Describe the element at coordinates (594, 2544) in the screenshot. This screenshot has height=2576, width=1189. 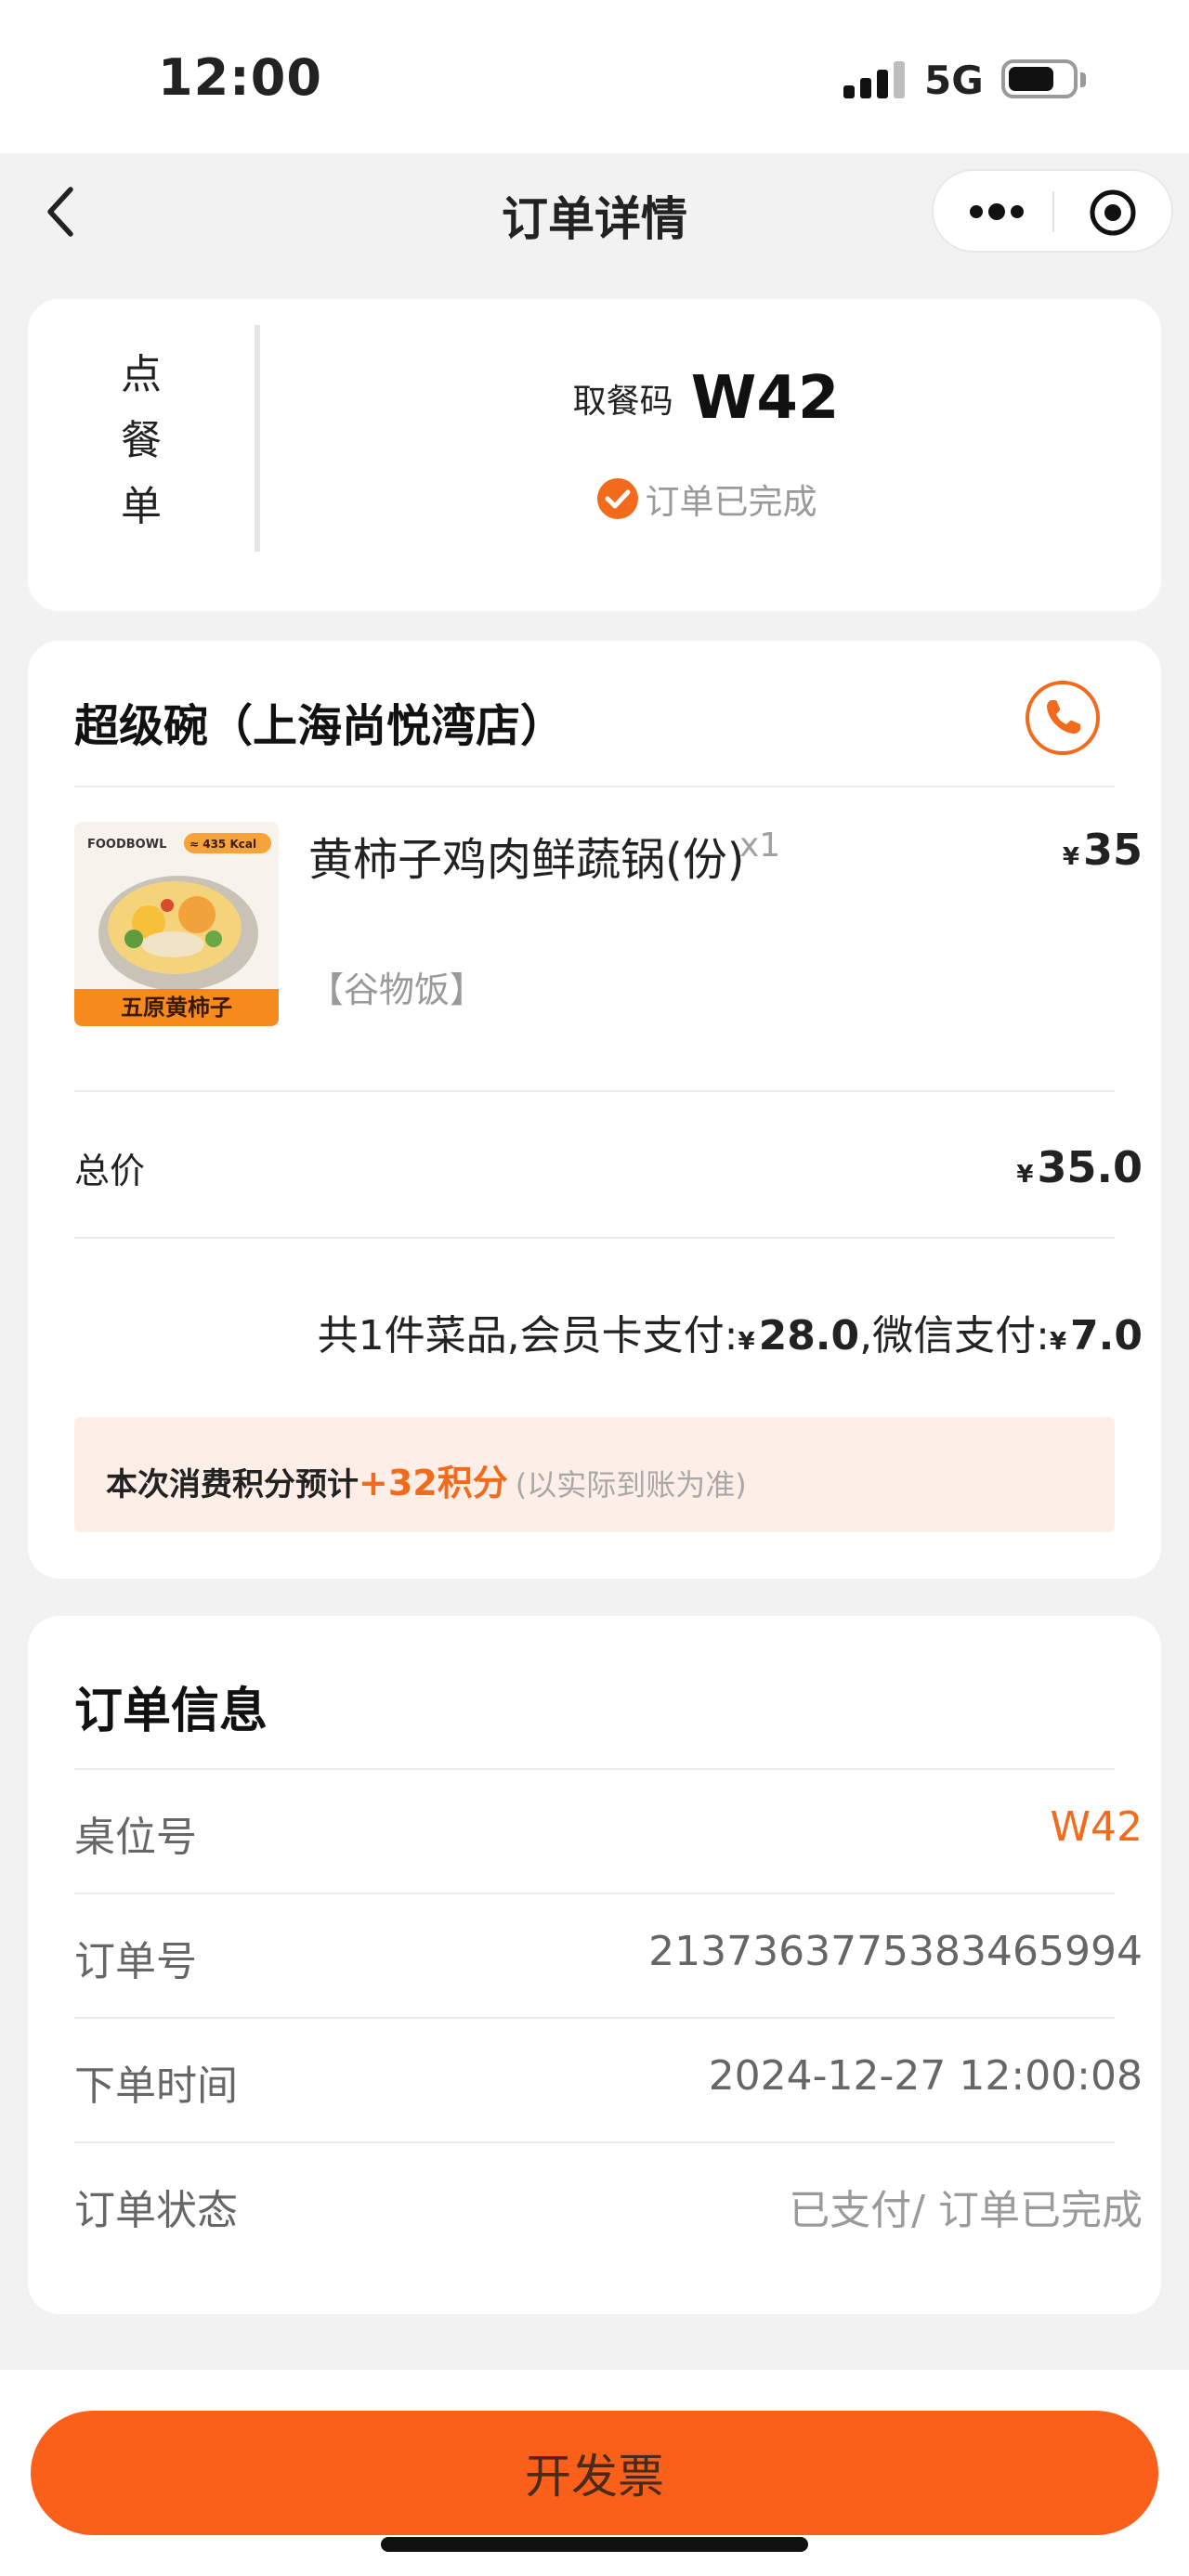
I see `home-indicator` at that location.